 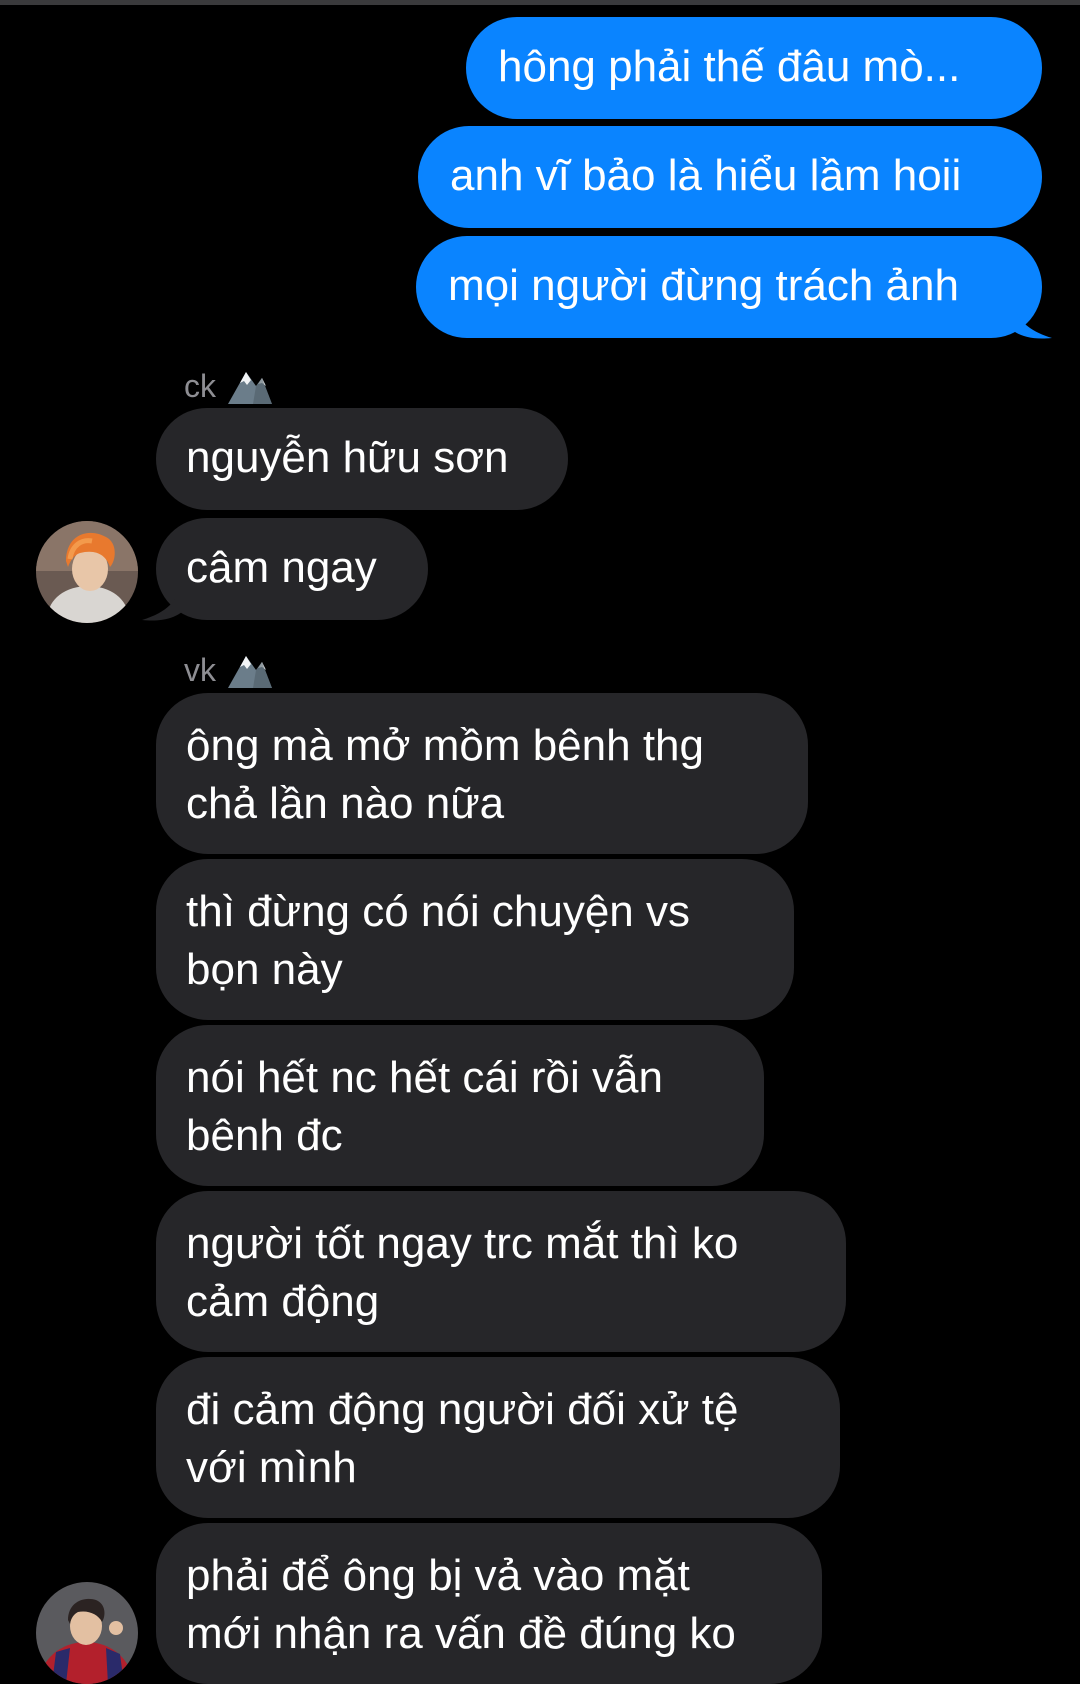 I want to click on outgoing-bubble-tail, so click(x=1032, y=319).